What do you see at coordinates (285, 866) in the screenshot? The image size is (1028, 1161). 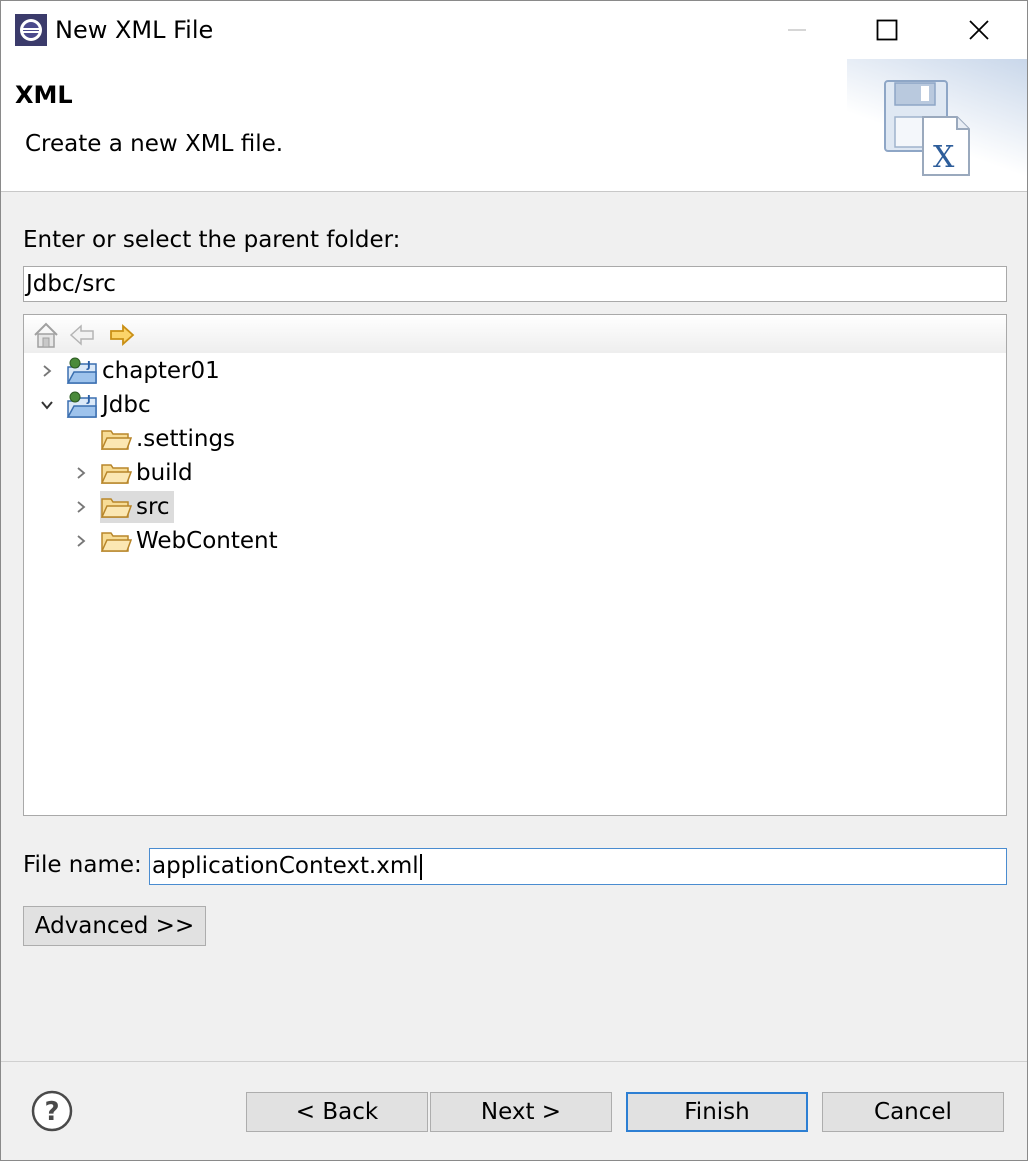 I see `file-name-value: applicationContext.xml` at bounding box center [285, 866].